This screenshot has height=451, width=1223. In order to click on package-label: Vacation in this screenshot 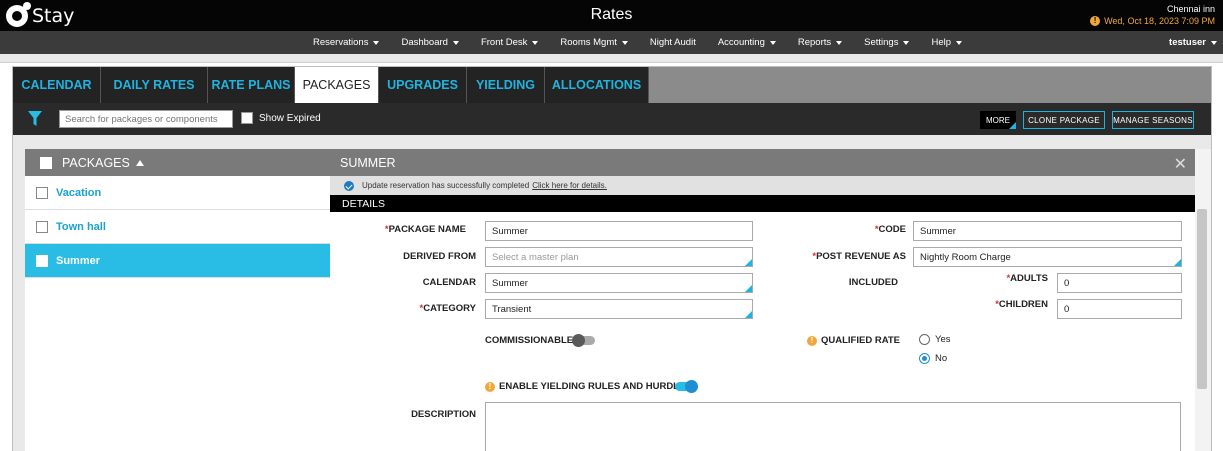, I will do `click(79, 192)`.